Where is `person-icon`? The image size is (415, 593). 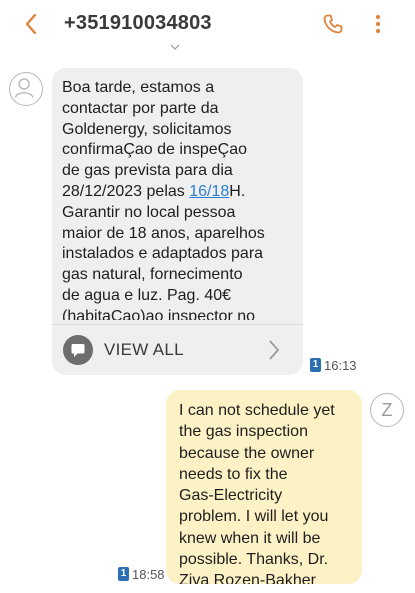
person-icon is located at coordinates (24, 88).